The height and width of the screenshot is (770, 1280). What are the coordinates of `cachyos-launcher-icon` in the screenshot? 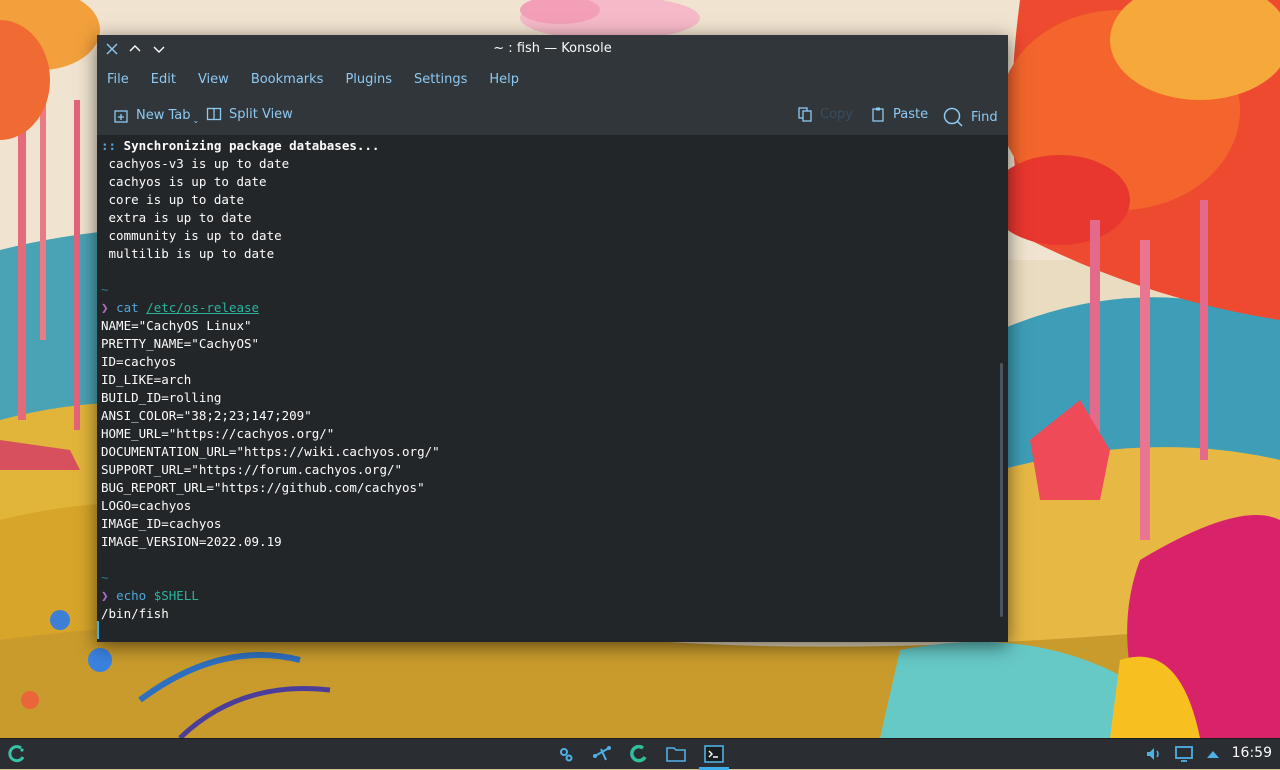 It's located at (17, 754).